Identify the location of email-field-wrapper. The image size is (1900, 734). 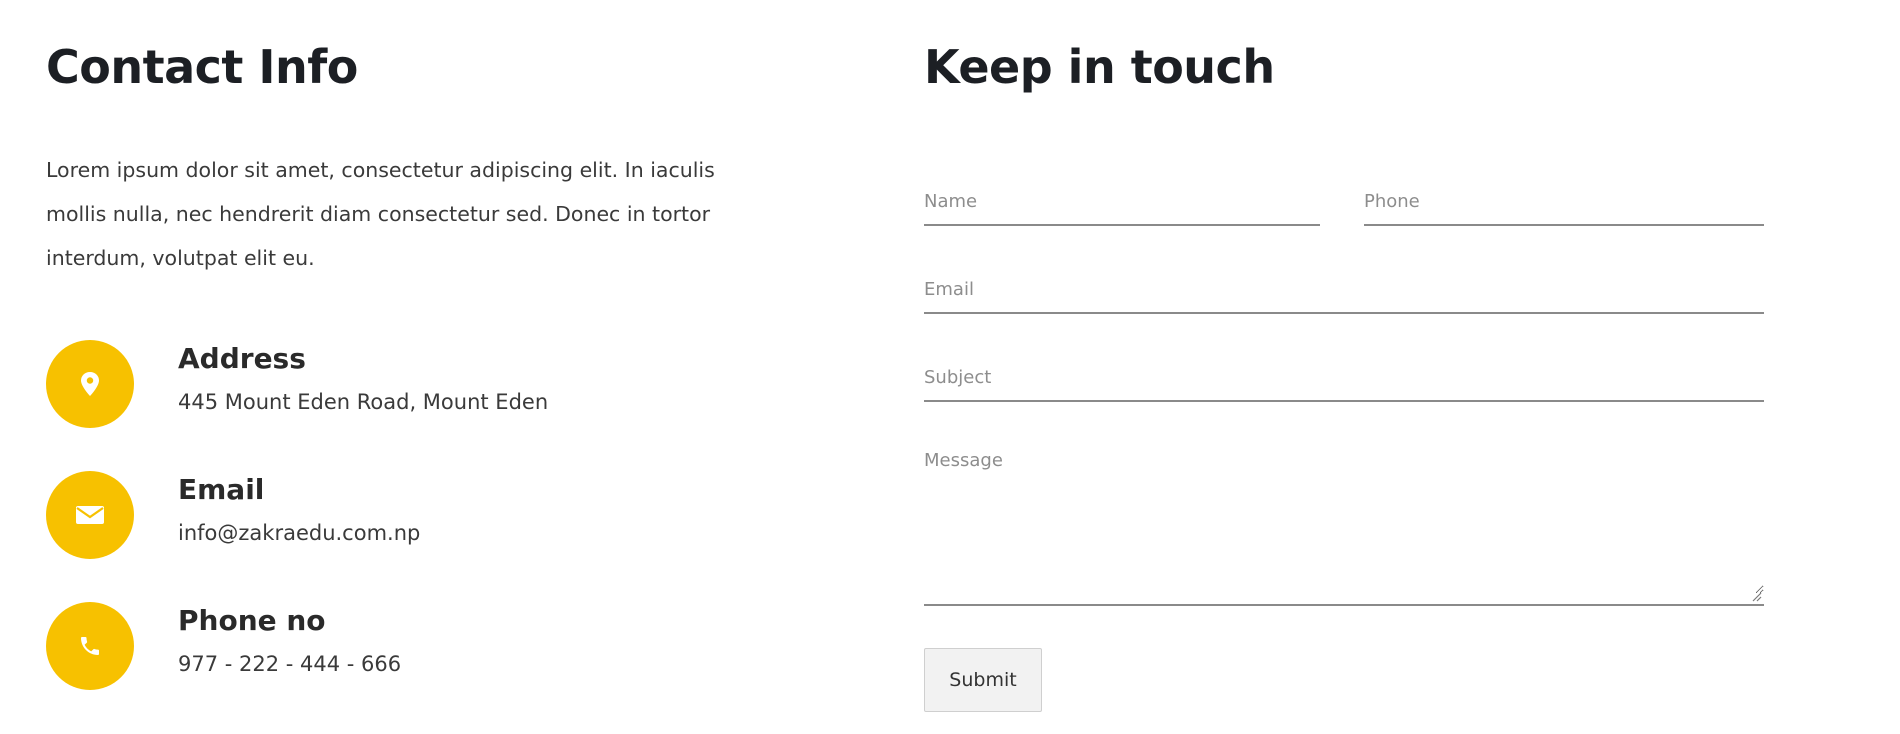
(1344, 291).